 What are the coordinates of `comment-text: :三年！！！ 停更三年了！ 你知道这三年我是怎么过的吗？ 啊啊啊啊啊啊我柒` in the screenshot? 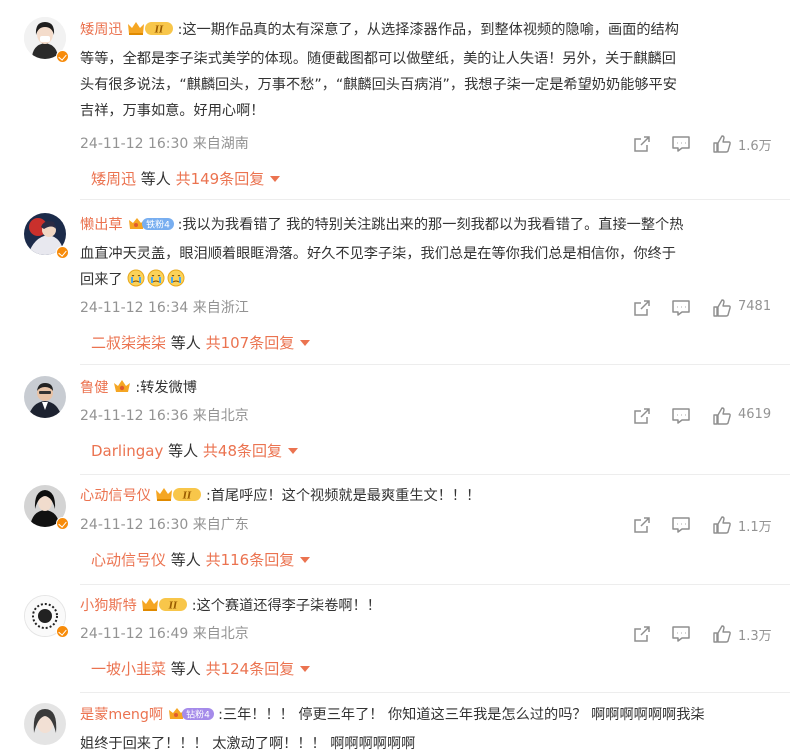 It's located at (461, 715).